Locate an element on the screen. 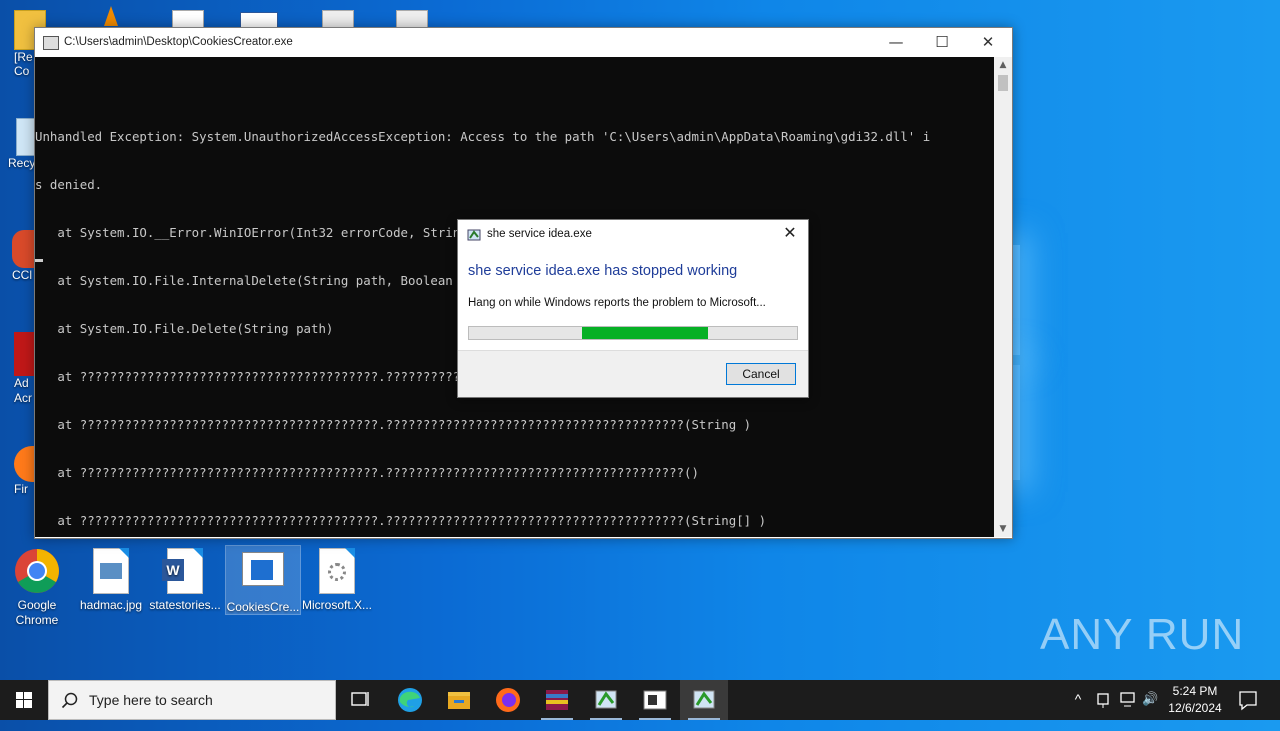  watermark: ANY RUN is located at coordinates (1142, 634).